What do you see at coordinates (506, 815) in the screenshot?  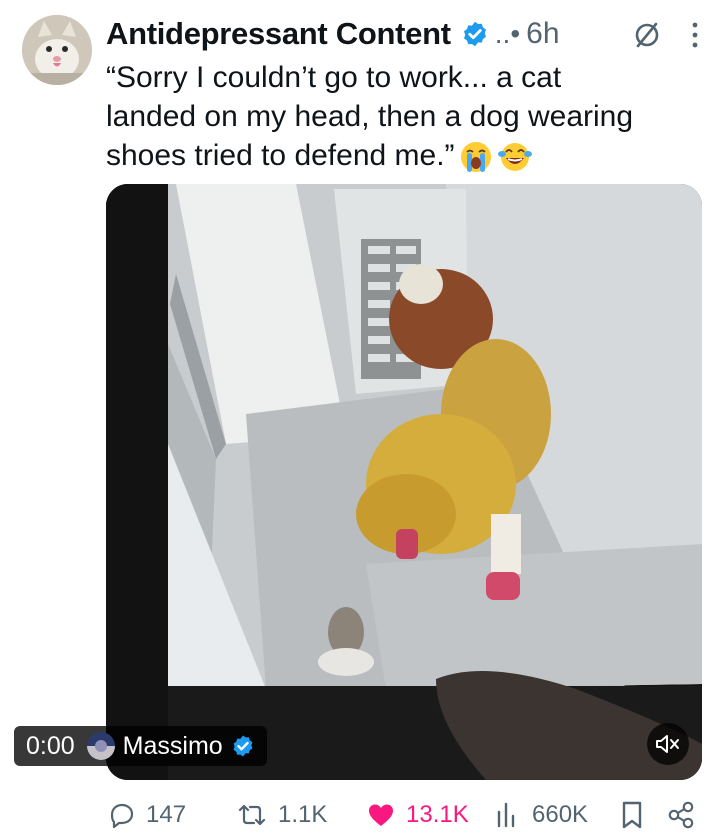 I see `views-chart-icon` at bounding box center [506, 815].